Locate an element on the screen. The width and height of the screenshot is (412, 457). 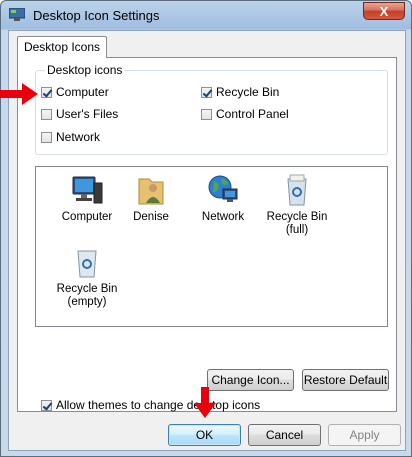
recycle-bin-empty-icon is located at coordinates (87, 264).